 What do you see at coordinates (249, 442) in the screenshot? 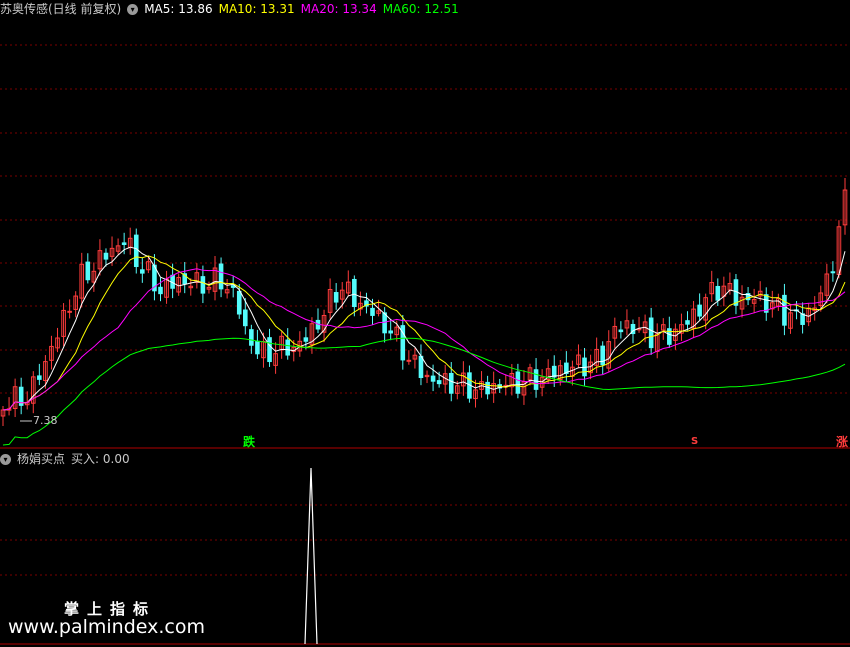
I see `signal-down: 跌` at bounding box center [249, 442].